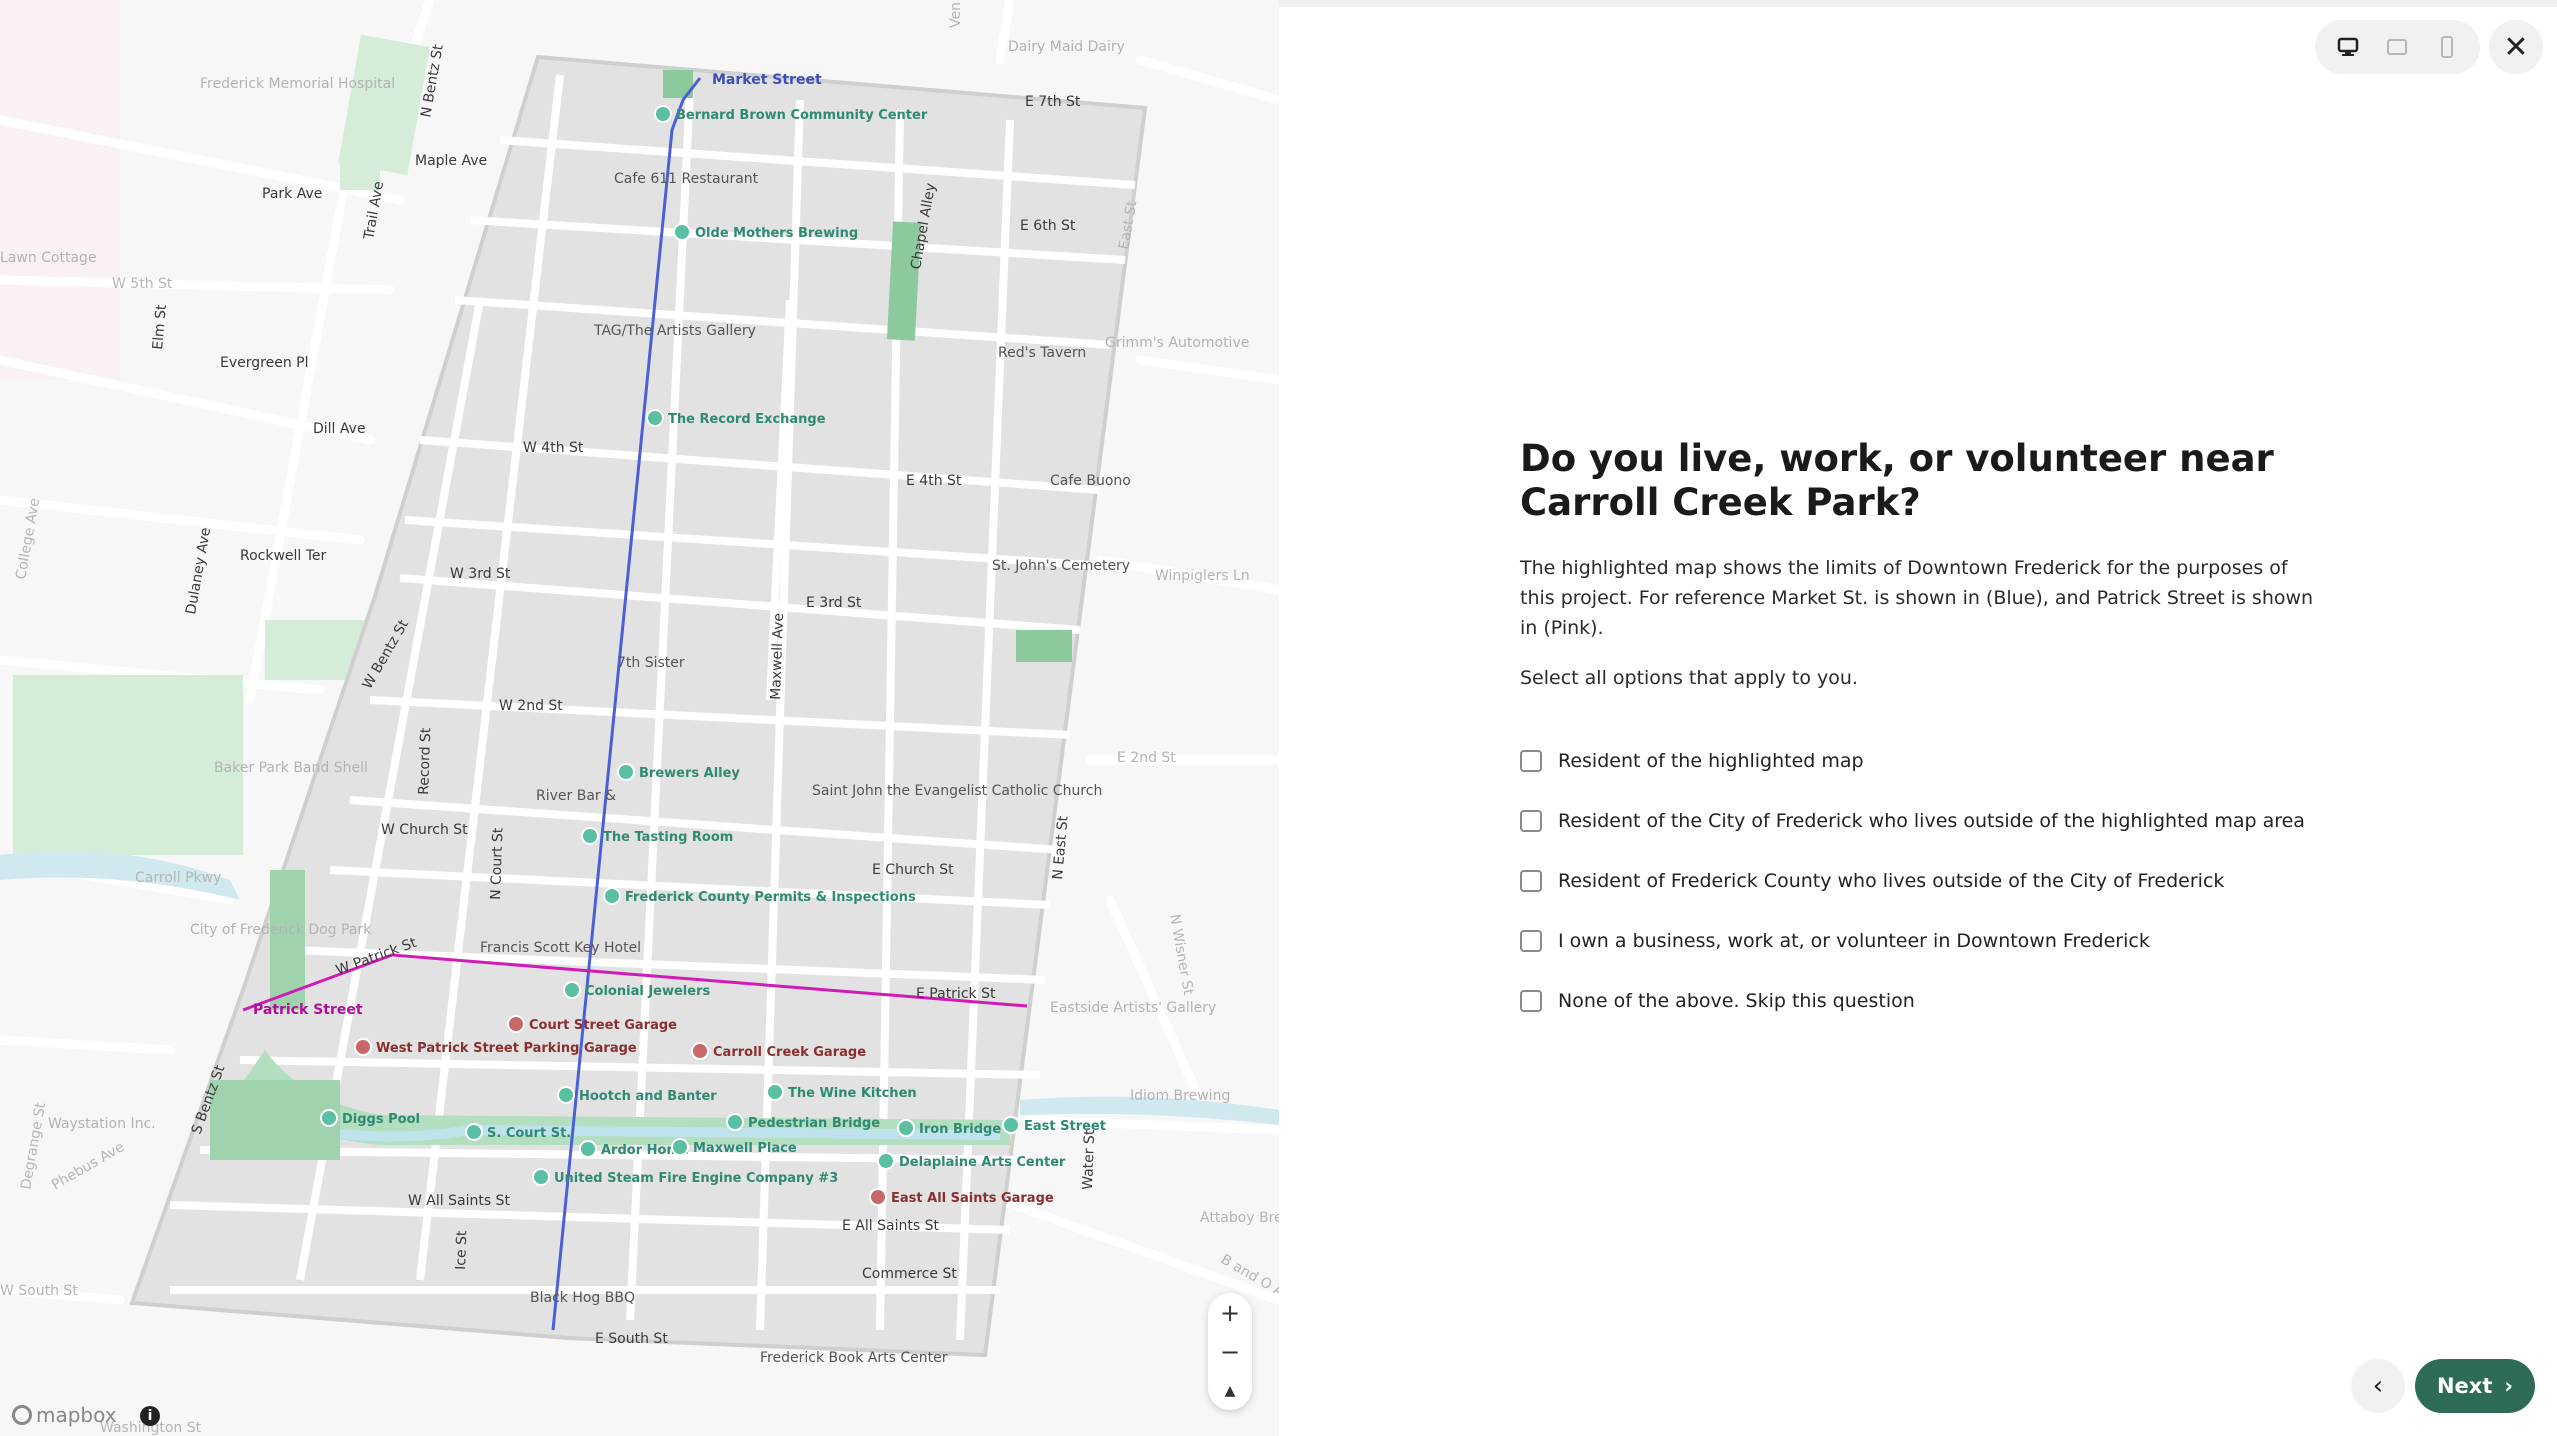  I want to click on poi-label: Cafe 611 Restaurant, so click(686, 179).